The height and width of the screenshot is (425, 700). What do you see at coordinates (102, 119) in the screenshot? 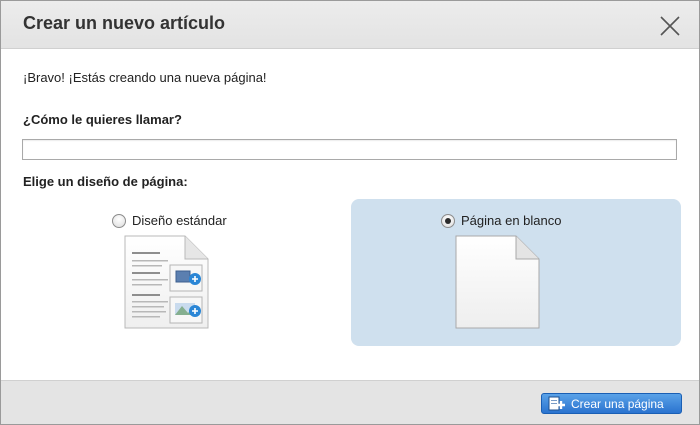
I see `article-name-label: ¿Cómo le quieres llamar?` at bounding box center [102, 119].